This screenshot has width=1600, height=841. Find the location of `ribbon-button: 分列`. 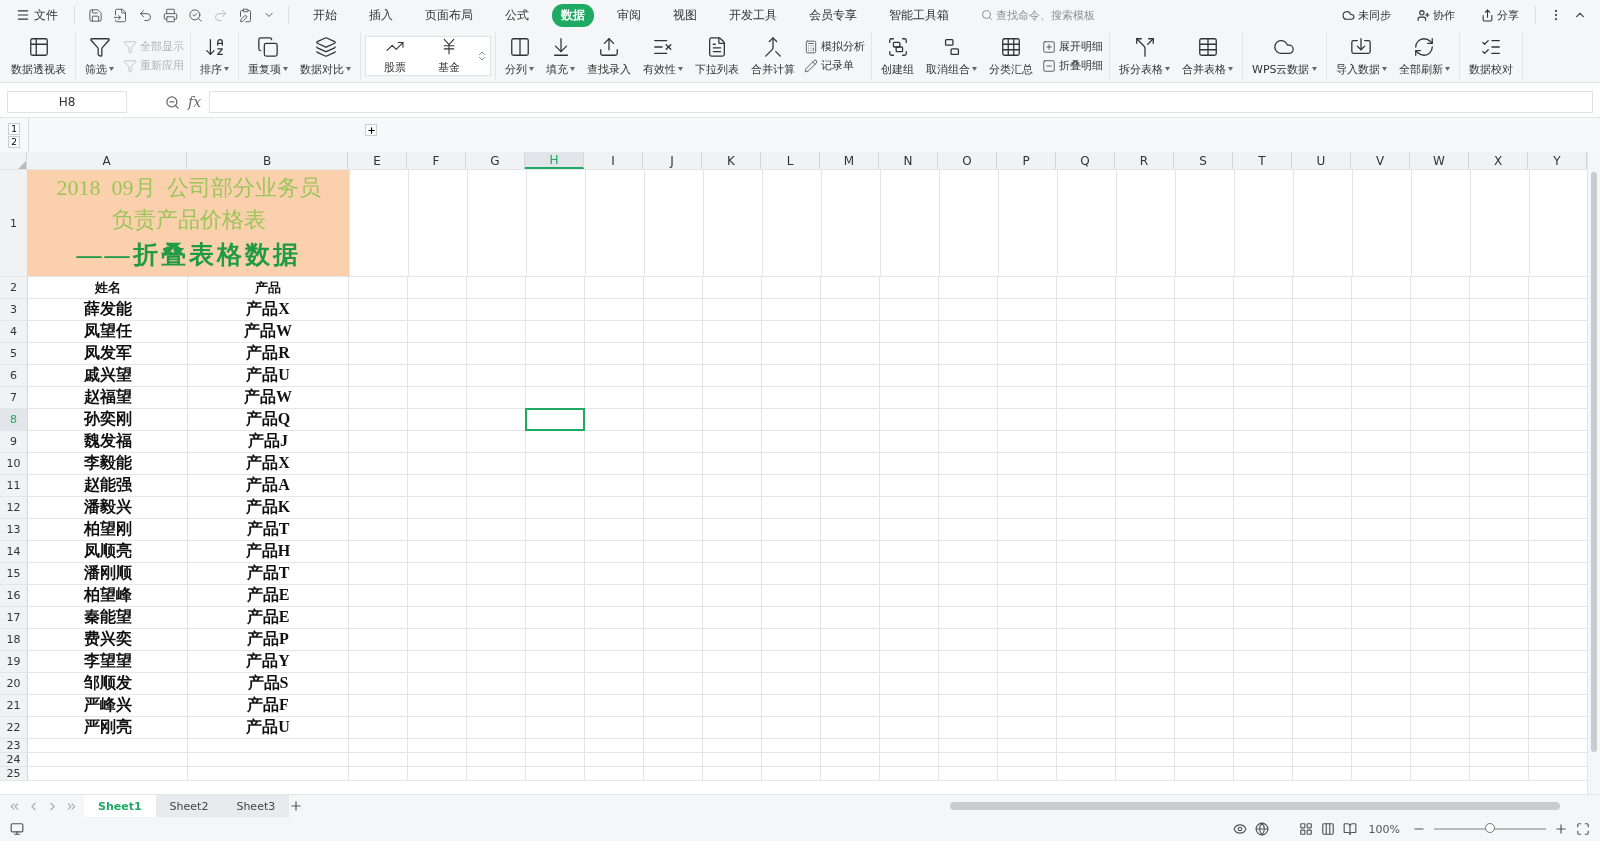

ribbon-button: 分列 is located at coordinates (519, 56).